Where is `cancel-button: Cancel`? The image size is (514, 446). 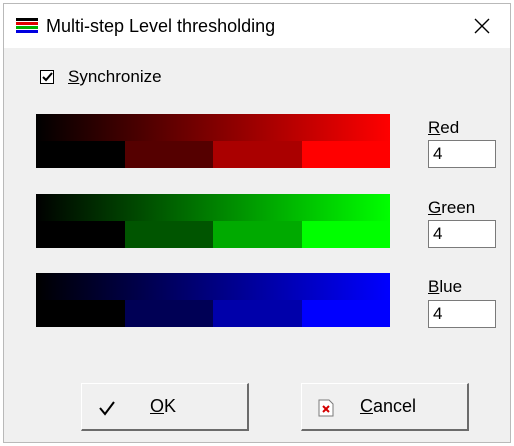
cancel-button: Cancel is located at coordinates (385, 407).